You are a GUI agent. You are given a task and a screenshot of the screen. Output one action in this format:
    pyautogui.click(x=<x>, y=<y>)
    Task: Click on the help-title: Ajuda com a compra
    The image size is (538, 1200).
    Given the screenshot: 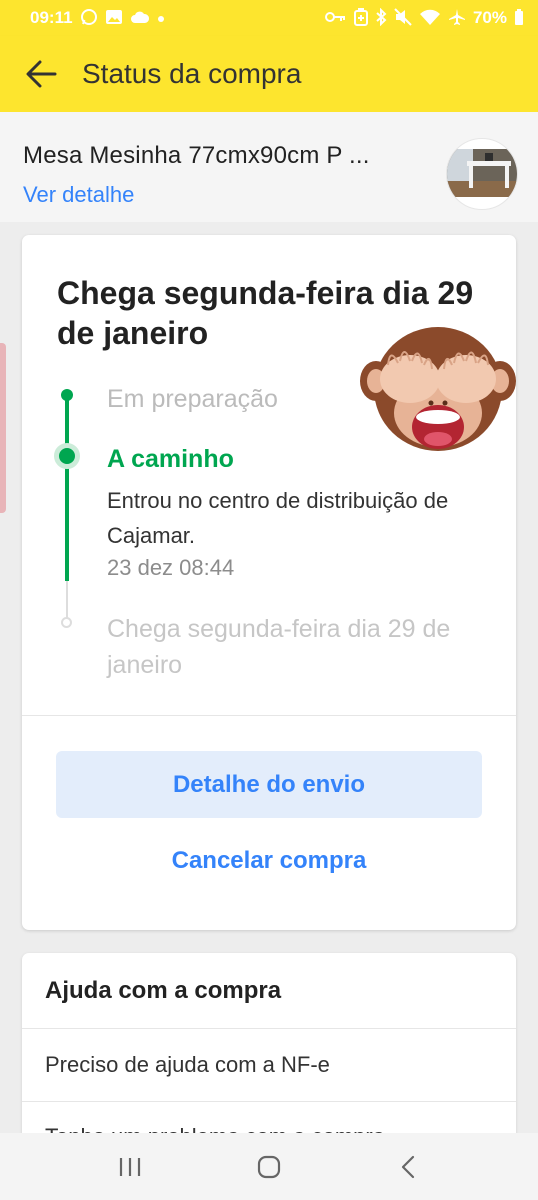 What is the action you would take?
    pyautogui.click(x=163, y=990)
    